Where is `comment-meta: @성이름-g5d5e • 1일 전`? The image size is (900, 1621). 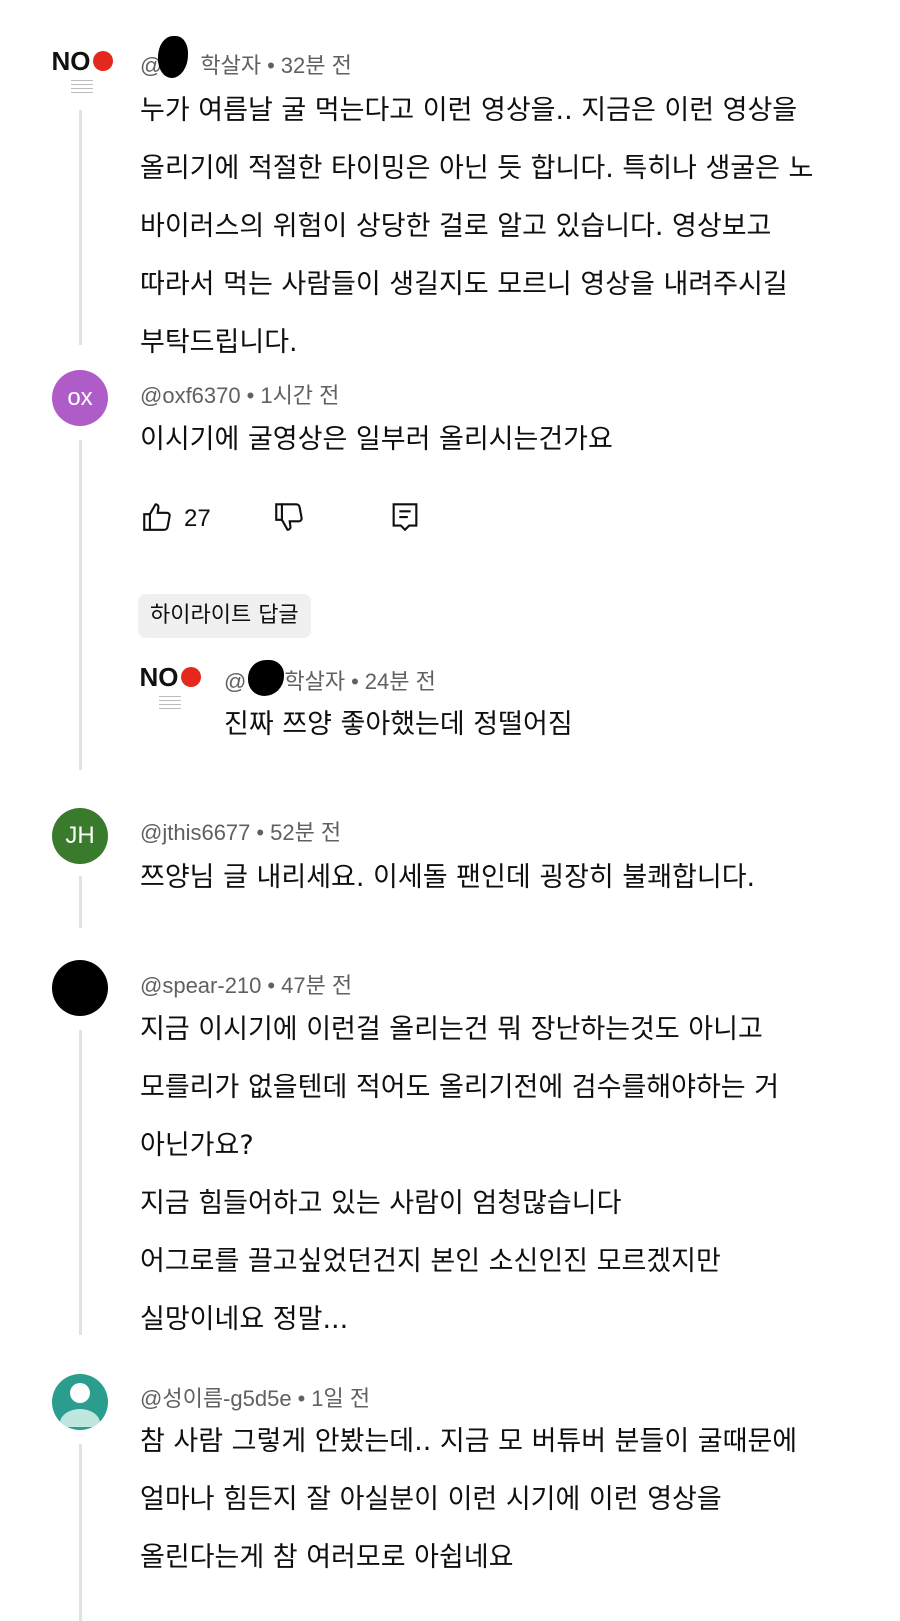
comment-meta: @성이름-g5d5e • 1일 전 is located at coordinates (255, 1398).